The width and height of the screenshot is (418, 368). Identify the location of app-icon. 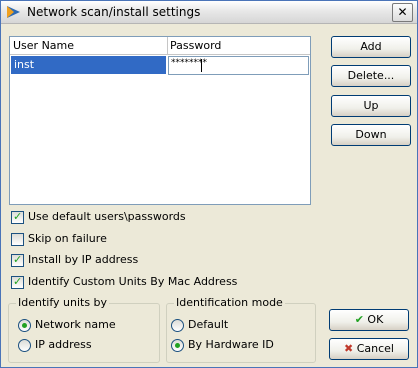
(13, 12).